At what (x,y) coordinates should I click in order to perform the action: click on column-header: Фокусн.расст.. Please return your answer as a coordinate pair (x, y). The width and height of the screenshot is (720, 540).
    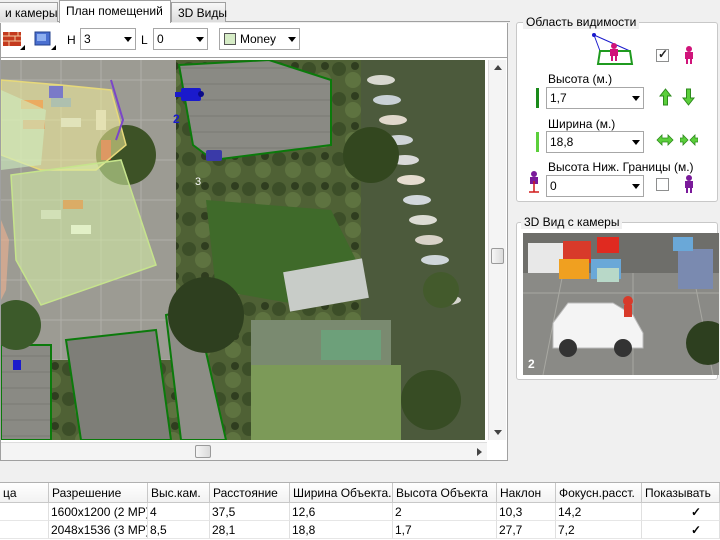
    Looking at the image, I should click on (599, 493).